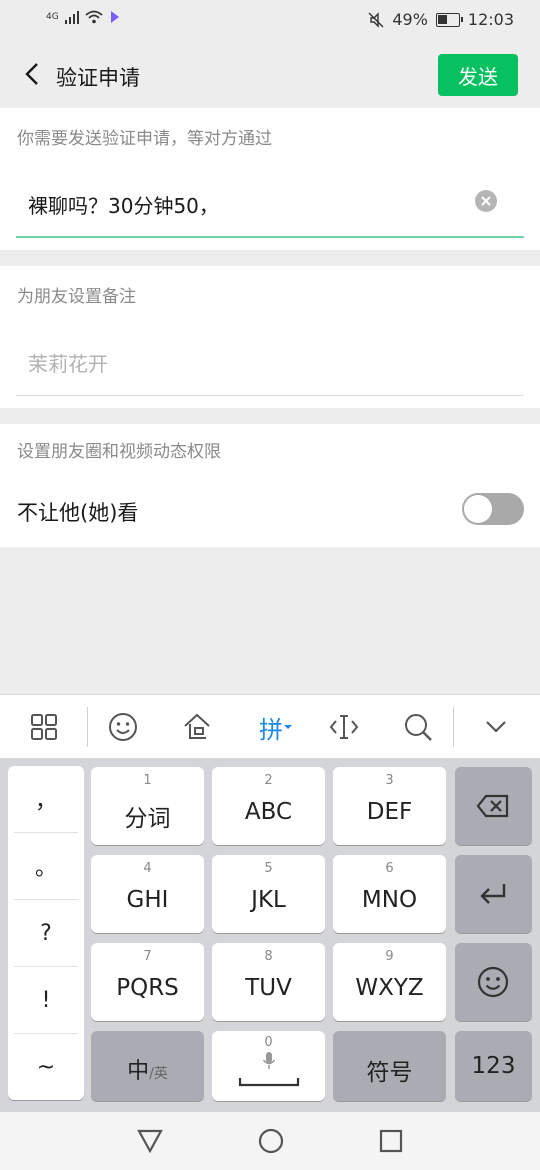 The height and width of the screenshot is (1170, 540). I want to click on keyboard-toolbar: 拼, so click(270, 726).